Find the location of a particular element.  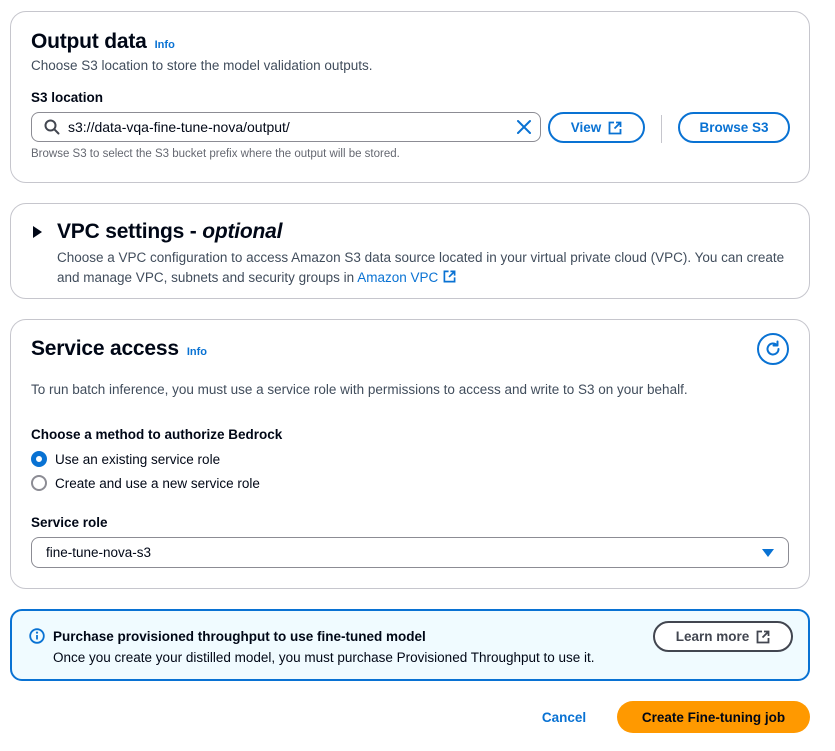

s3-location-search is located at coordinates (286, 127).